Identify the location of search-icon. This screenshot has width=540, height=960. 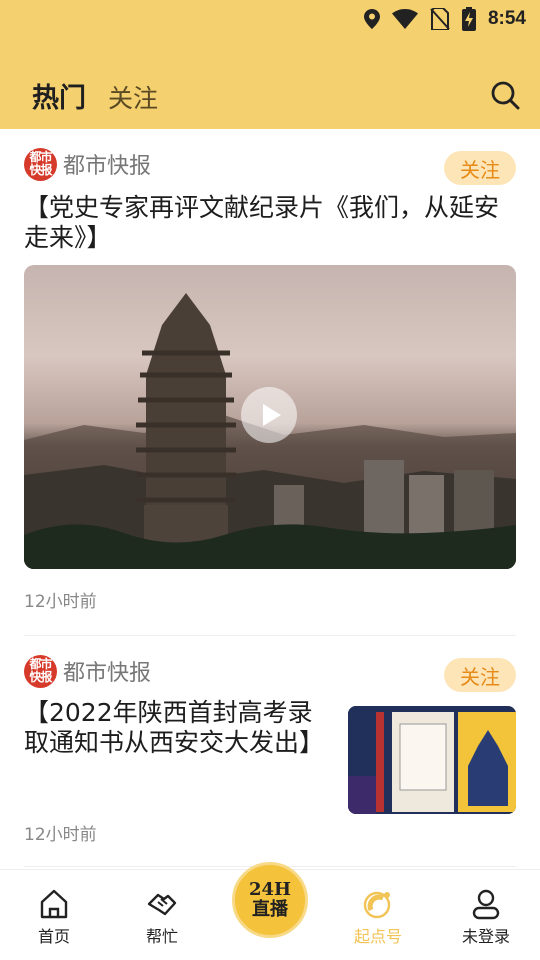
(505, 95).